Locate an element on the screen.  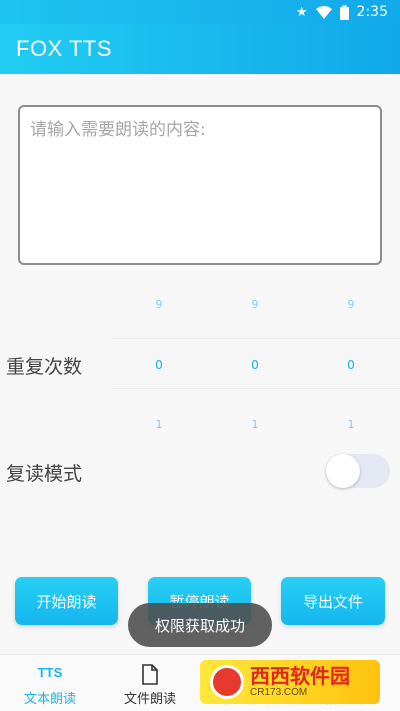
nav-label: 文件朗读 is located at coordinates (149, 699).